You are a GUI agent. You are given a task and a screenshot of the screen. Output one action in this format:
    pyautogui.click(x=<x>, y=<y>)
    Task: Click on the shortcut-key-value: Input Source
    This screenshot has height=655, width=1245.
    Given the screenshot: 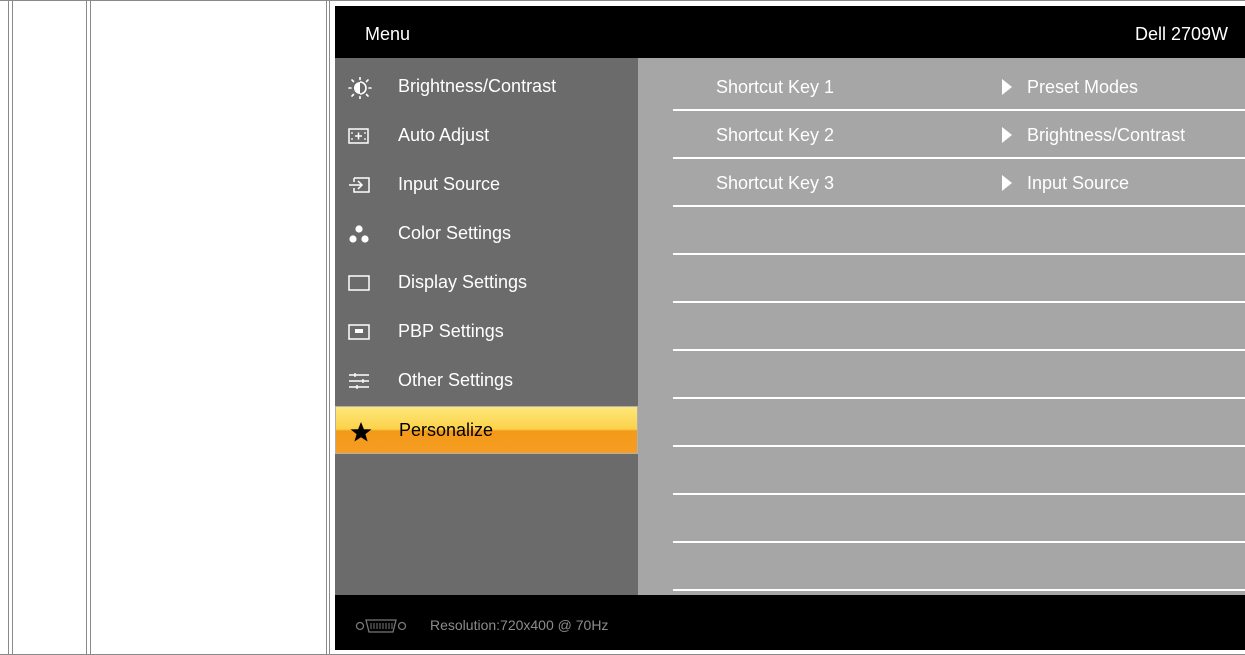 What is the action you would take?
    pyautogui.click(x=1078, y=183)
    